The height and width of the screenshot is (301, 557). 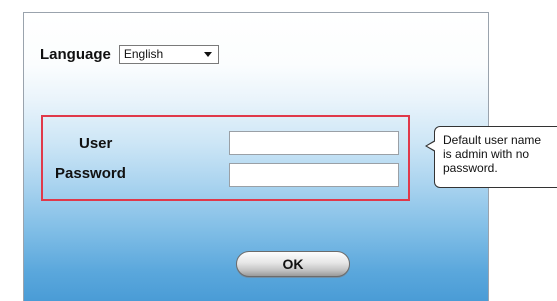 I want to click on callout-line: password., so click(x=470, y=168).